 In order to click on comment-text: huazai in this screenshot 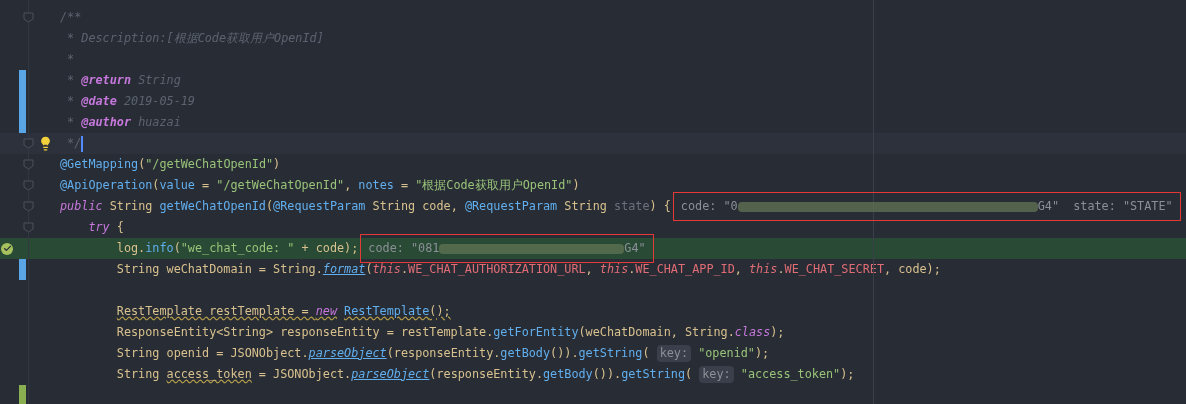, I will do `click(159, 122)`.